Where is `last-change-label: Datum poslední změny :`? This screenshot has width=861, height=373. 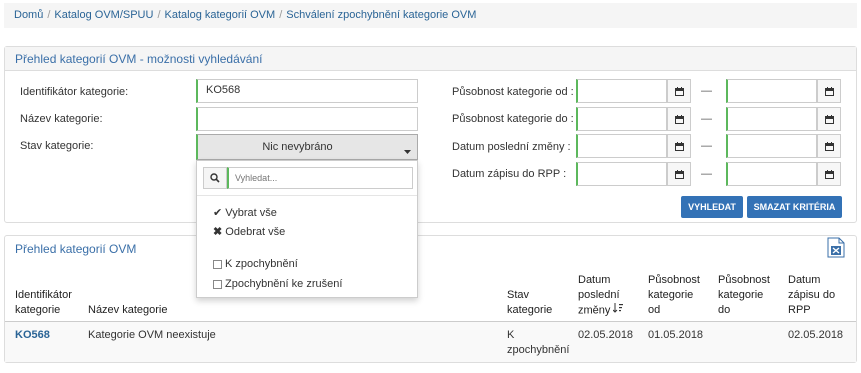 last-change-label: Datum poslední změny : is located at coordinates (511, 147).